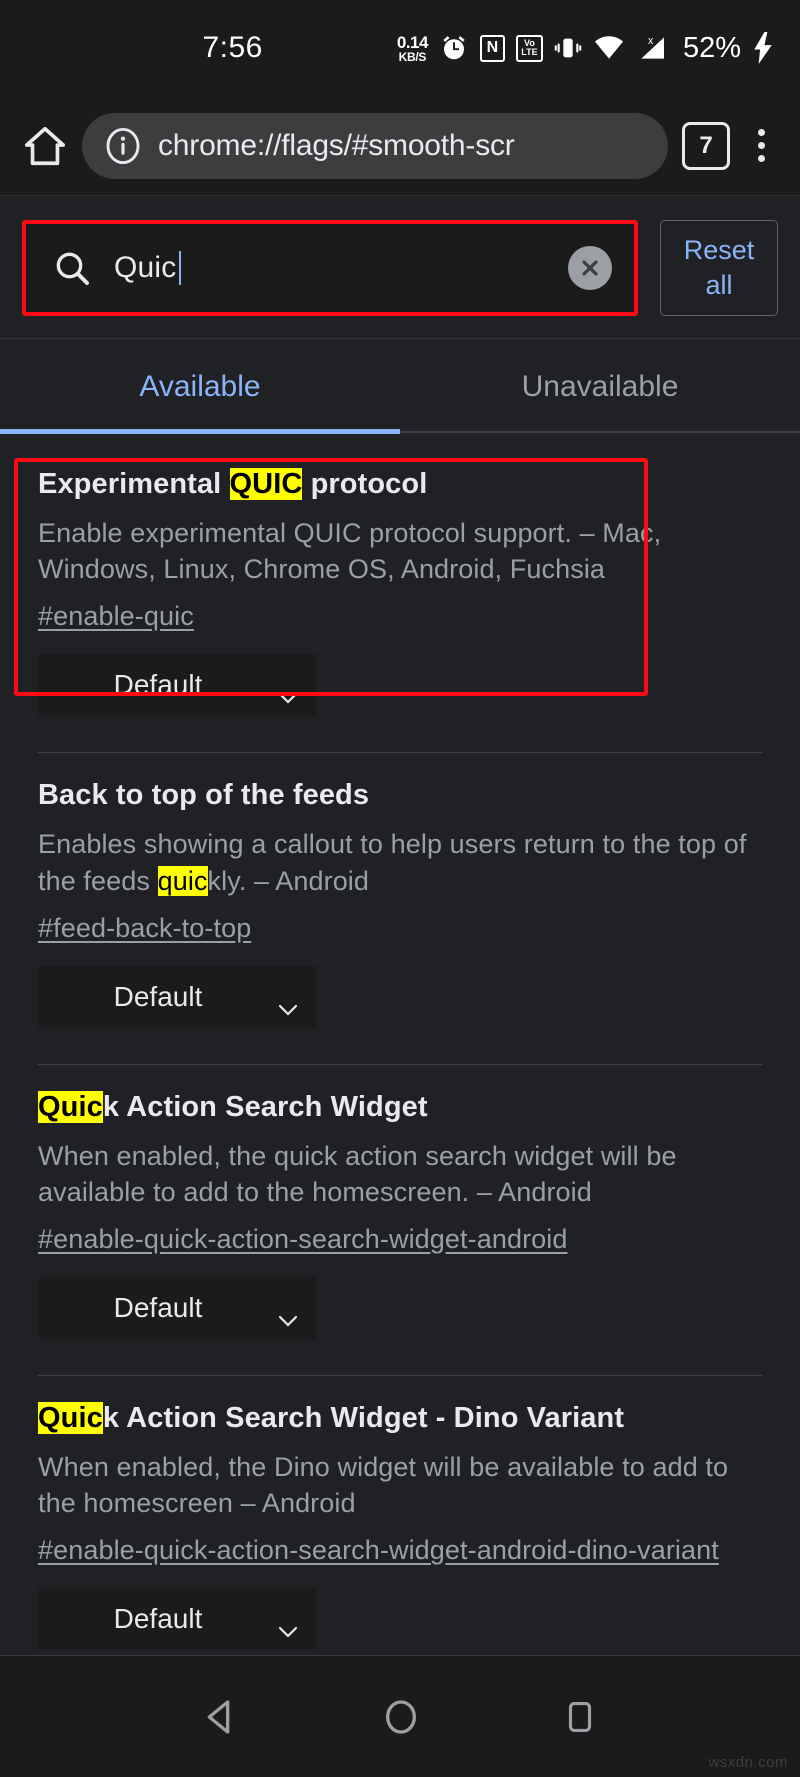  I want to click on data-rate-indicator: 0.14 KB/S, so click(412, 48).